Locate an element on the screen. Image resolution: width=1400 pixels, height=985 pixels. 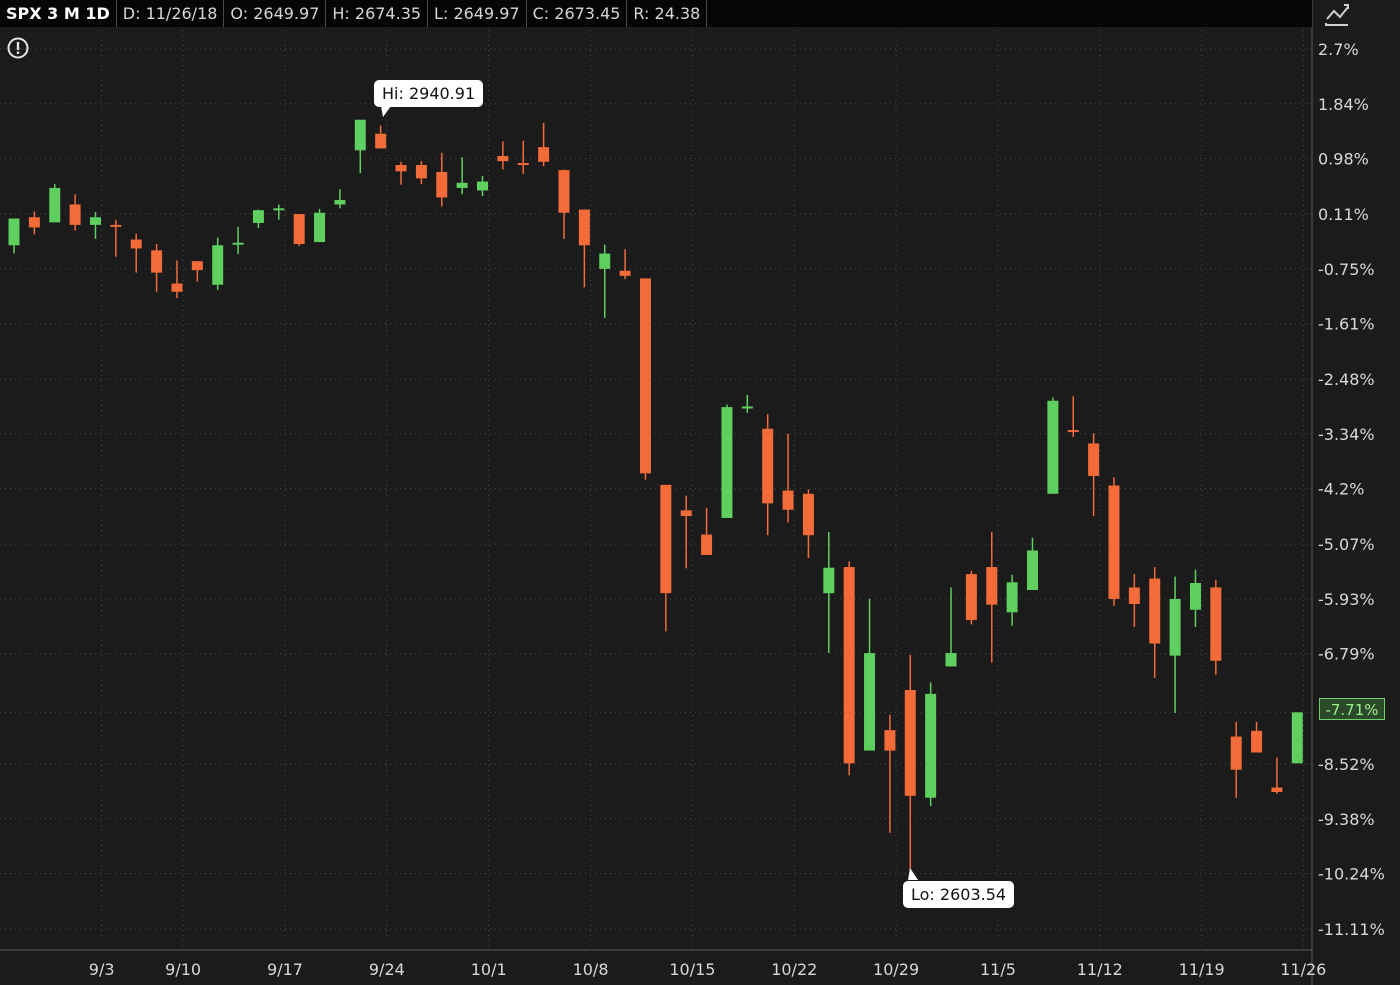
x-tick-label: 11/12 is located at coordinates (1100, 969).